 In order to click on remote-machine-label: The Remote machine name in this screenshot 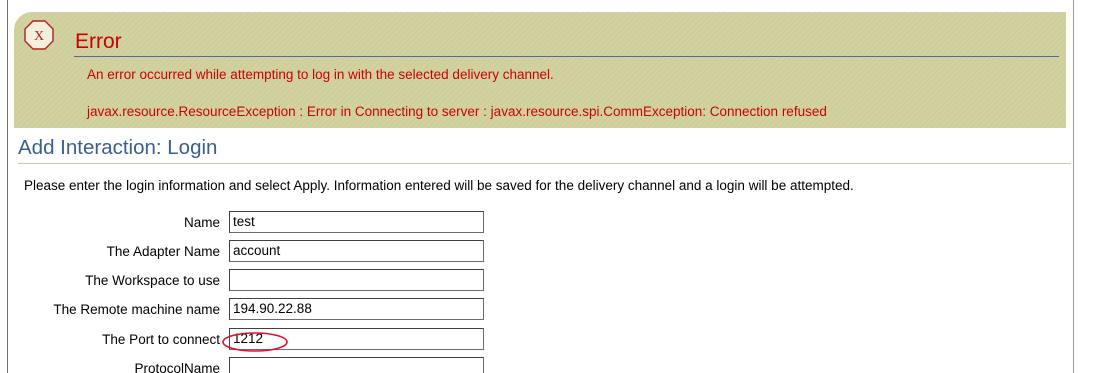, I will do `click(136, 309)`.